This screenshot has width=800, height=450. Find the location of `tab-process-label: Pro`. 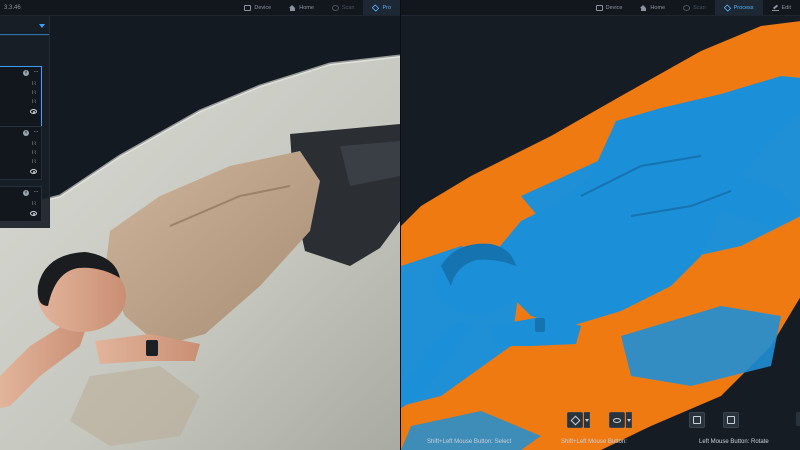

tab-process-label: Pro is located at coordinates (386, 7).